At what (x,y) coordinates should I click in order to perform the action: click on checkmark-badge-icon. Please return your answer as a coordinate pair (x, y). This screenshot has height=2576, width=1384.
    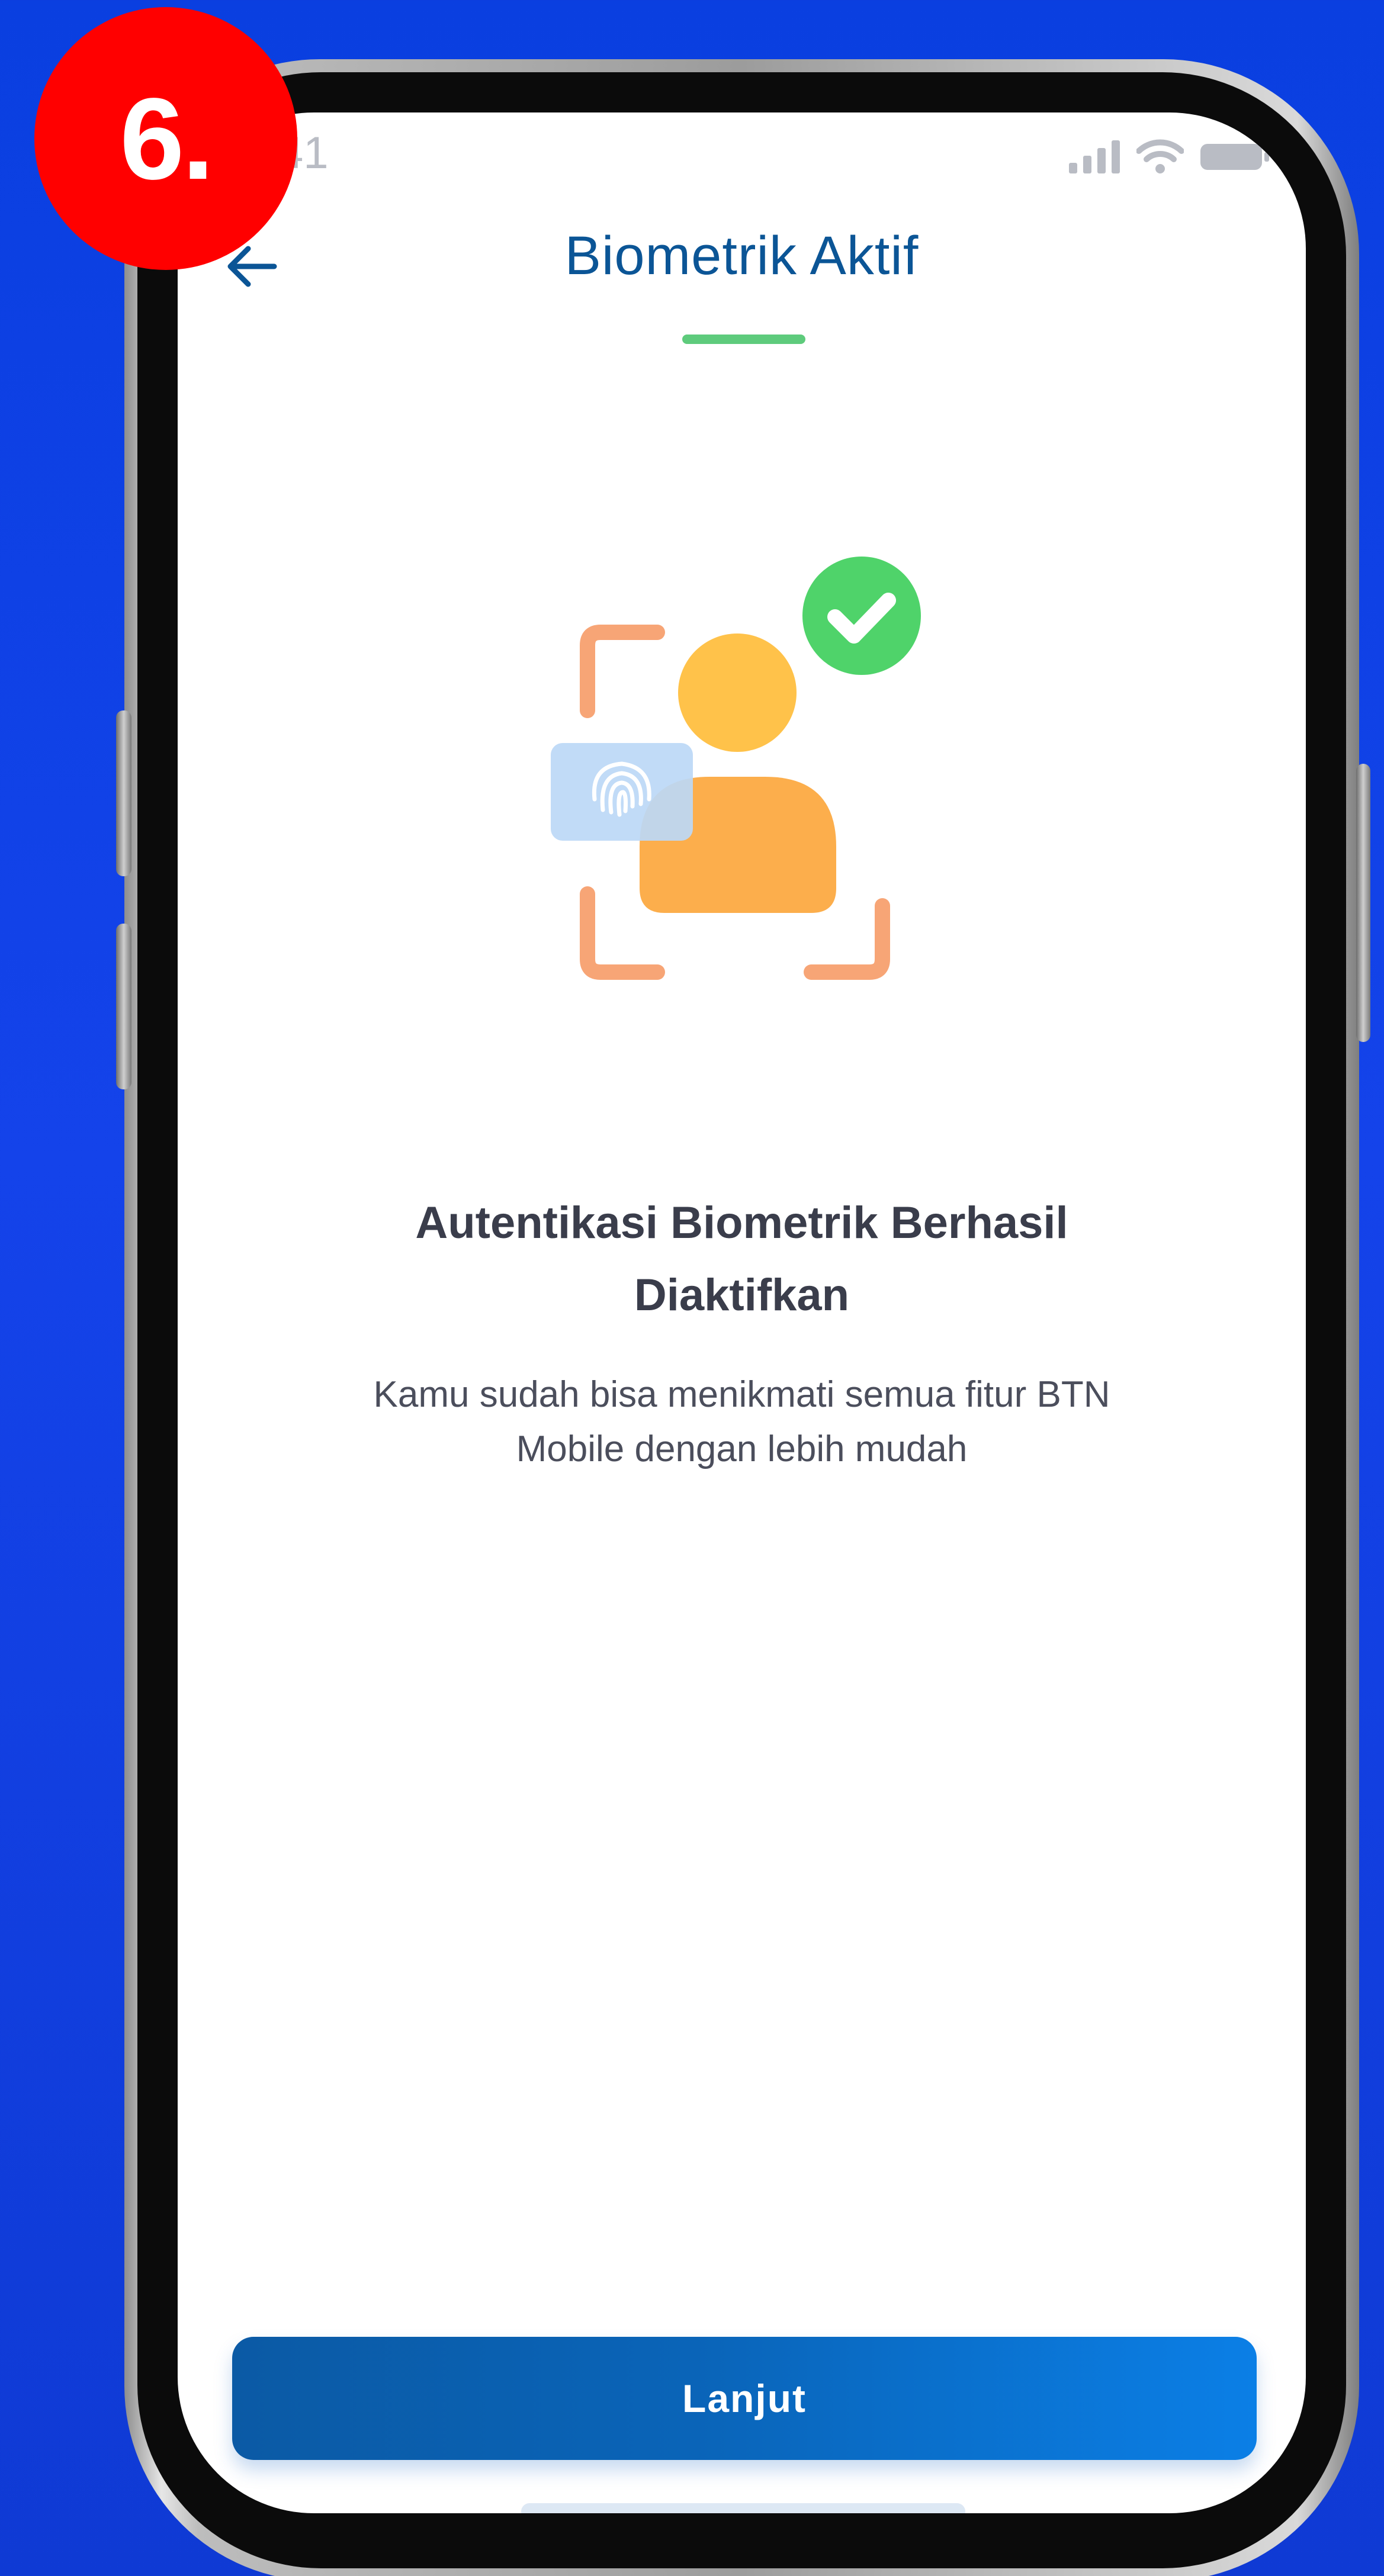
    Looking at the image, I should click on (861, 616).